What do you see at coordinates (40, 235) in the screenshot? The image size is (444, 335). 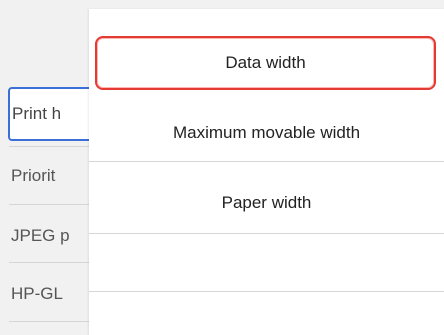 I see `list-item-label: JPEG p` at bounding box center [40, 235].